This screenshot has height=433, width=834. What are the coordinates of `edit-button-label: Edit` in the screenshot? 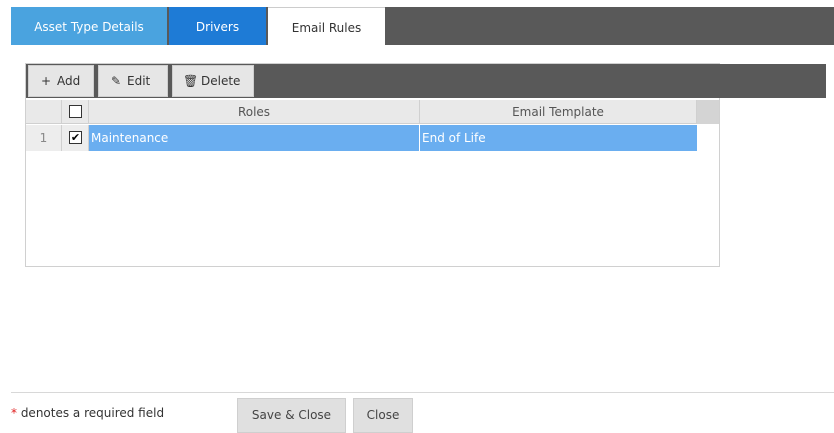 It's located at (139, 81).